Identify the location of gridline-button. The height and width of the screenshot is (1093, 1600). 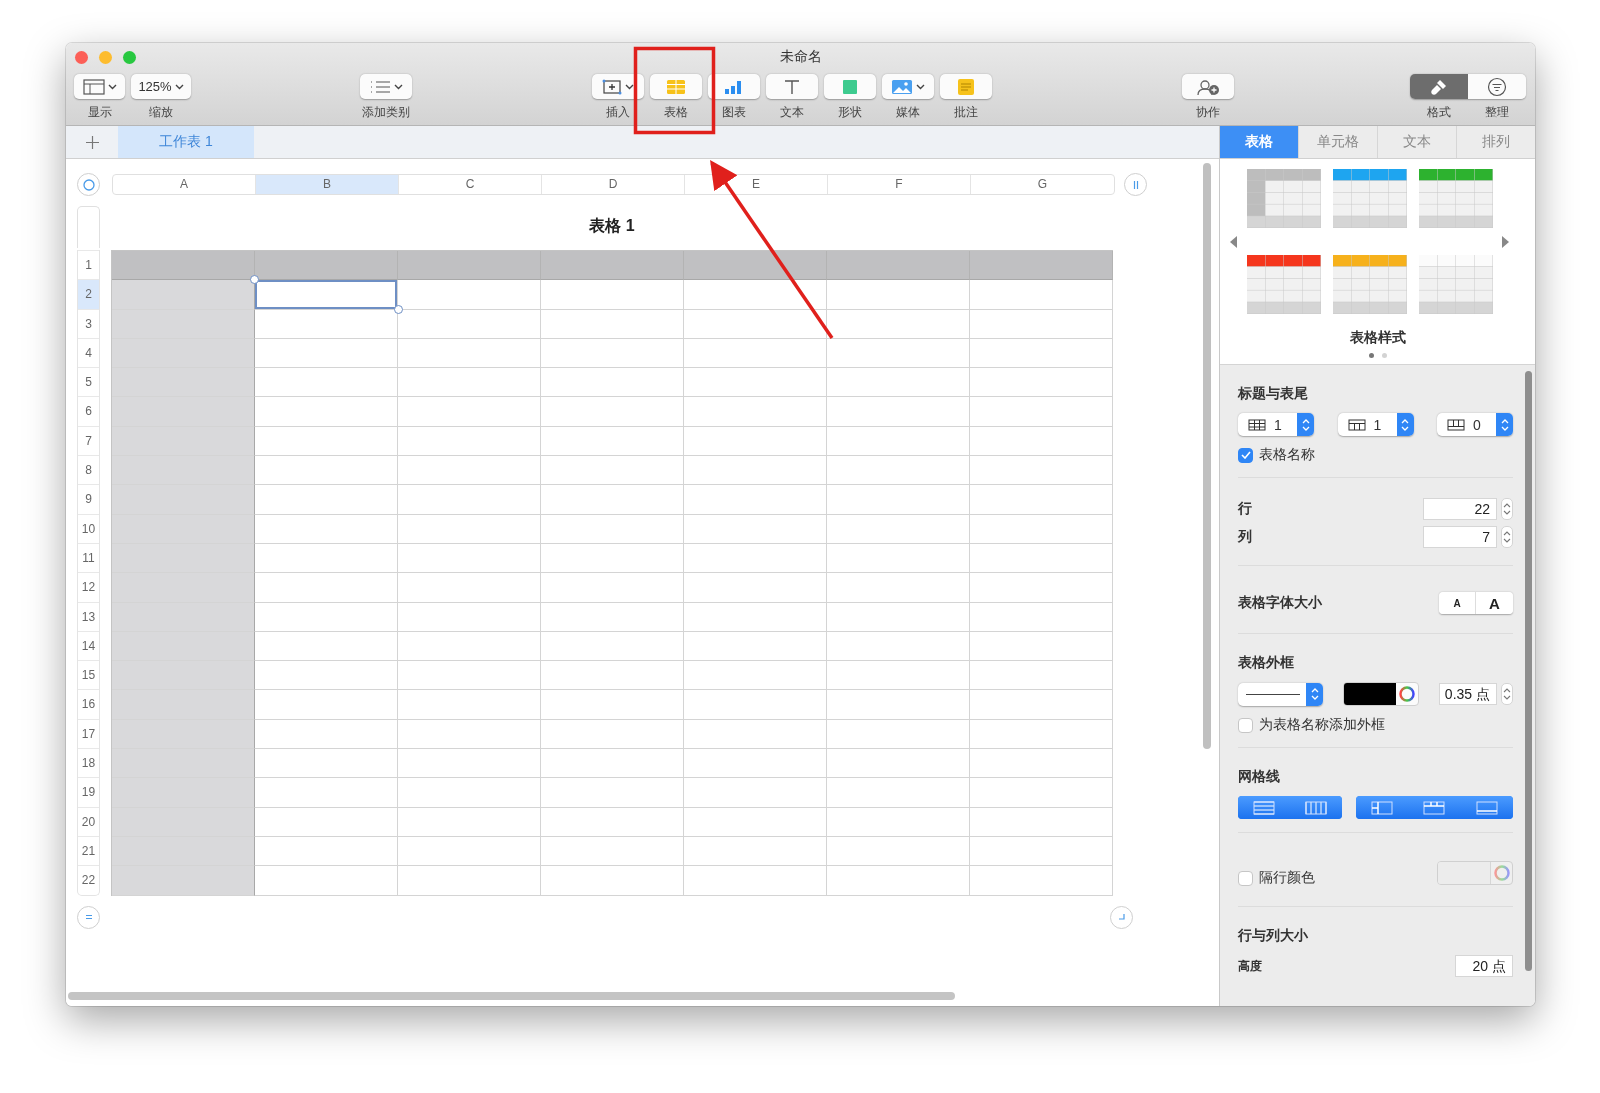
(1264, 807).